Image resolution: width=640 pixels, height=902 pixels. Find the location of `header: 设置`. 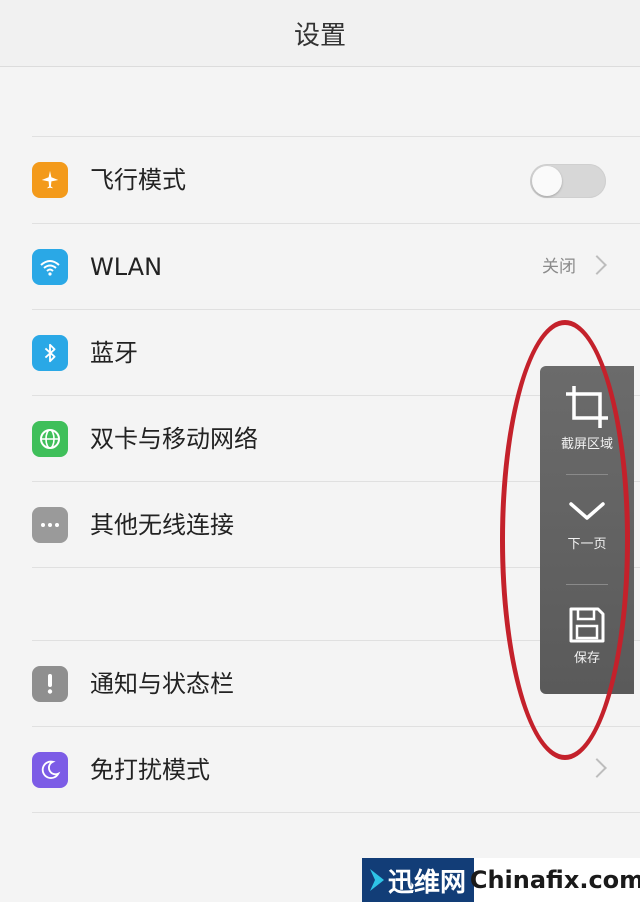

header: 设置 is located at coordinates (320, 33).